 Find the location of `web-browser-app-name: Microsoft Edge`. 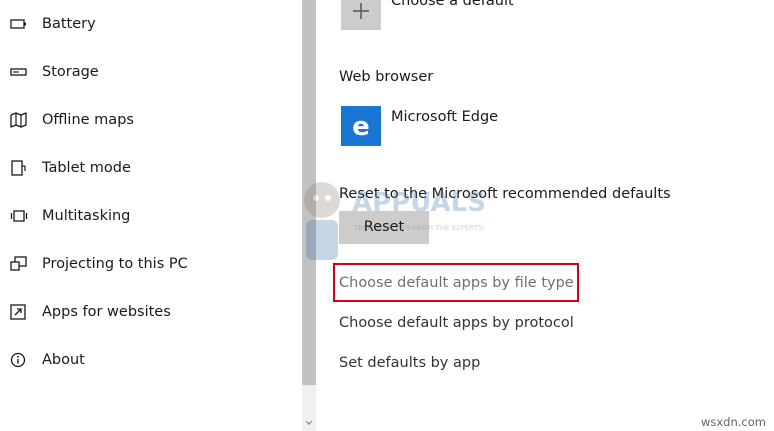

web-browser-app-name: Microsoft Edge is located at coordinates (444, 117).